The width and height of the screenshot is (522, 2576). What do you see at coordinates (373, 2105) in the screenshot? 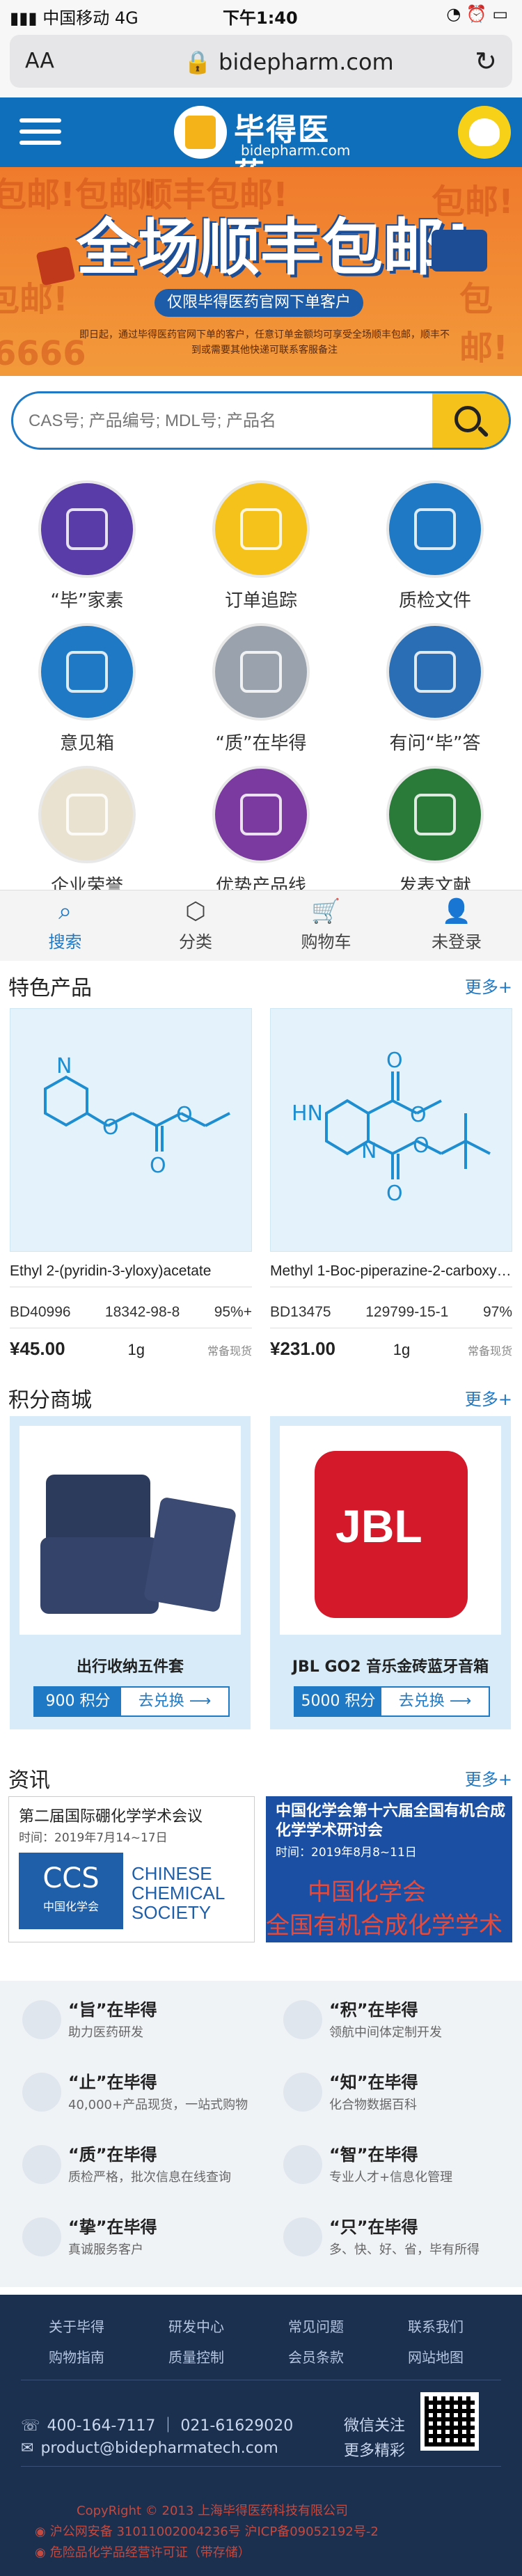
I see `value-subtitle: 化合物数据百科` at bounding box center [373, 2105].